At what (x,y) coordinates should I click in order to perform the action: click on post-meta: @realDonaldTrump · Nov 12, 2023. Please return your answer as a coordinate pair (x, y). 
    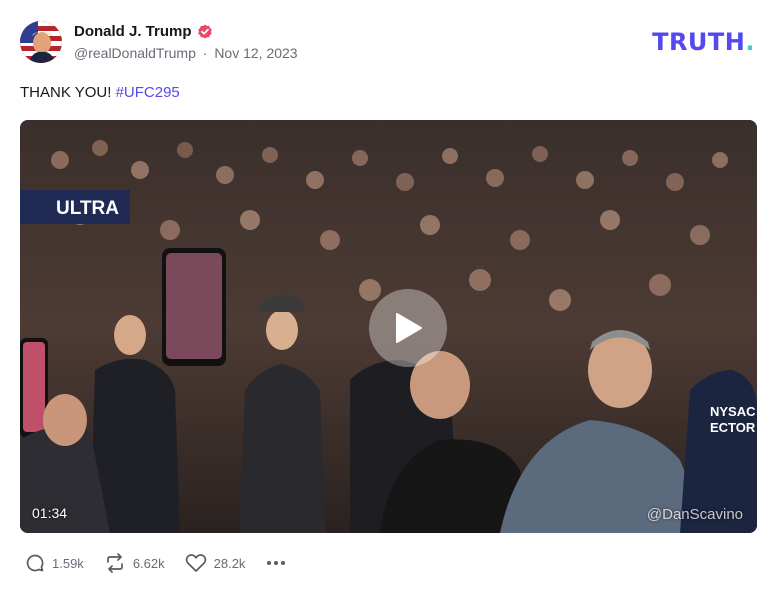
    Looking at the image, I should click on (186, 53).